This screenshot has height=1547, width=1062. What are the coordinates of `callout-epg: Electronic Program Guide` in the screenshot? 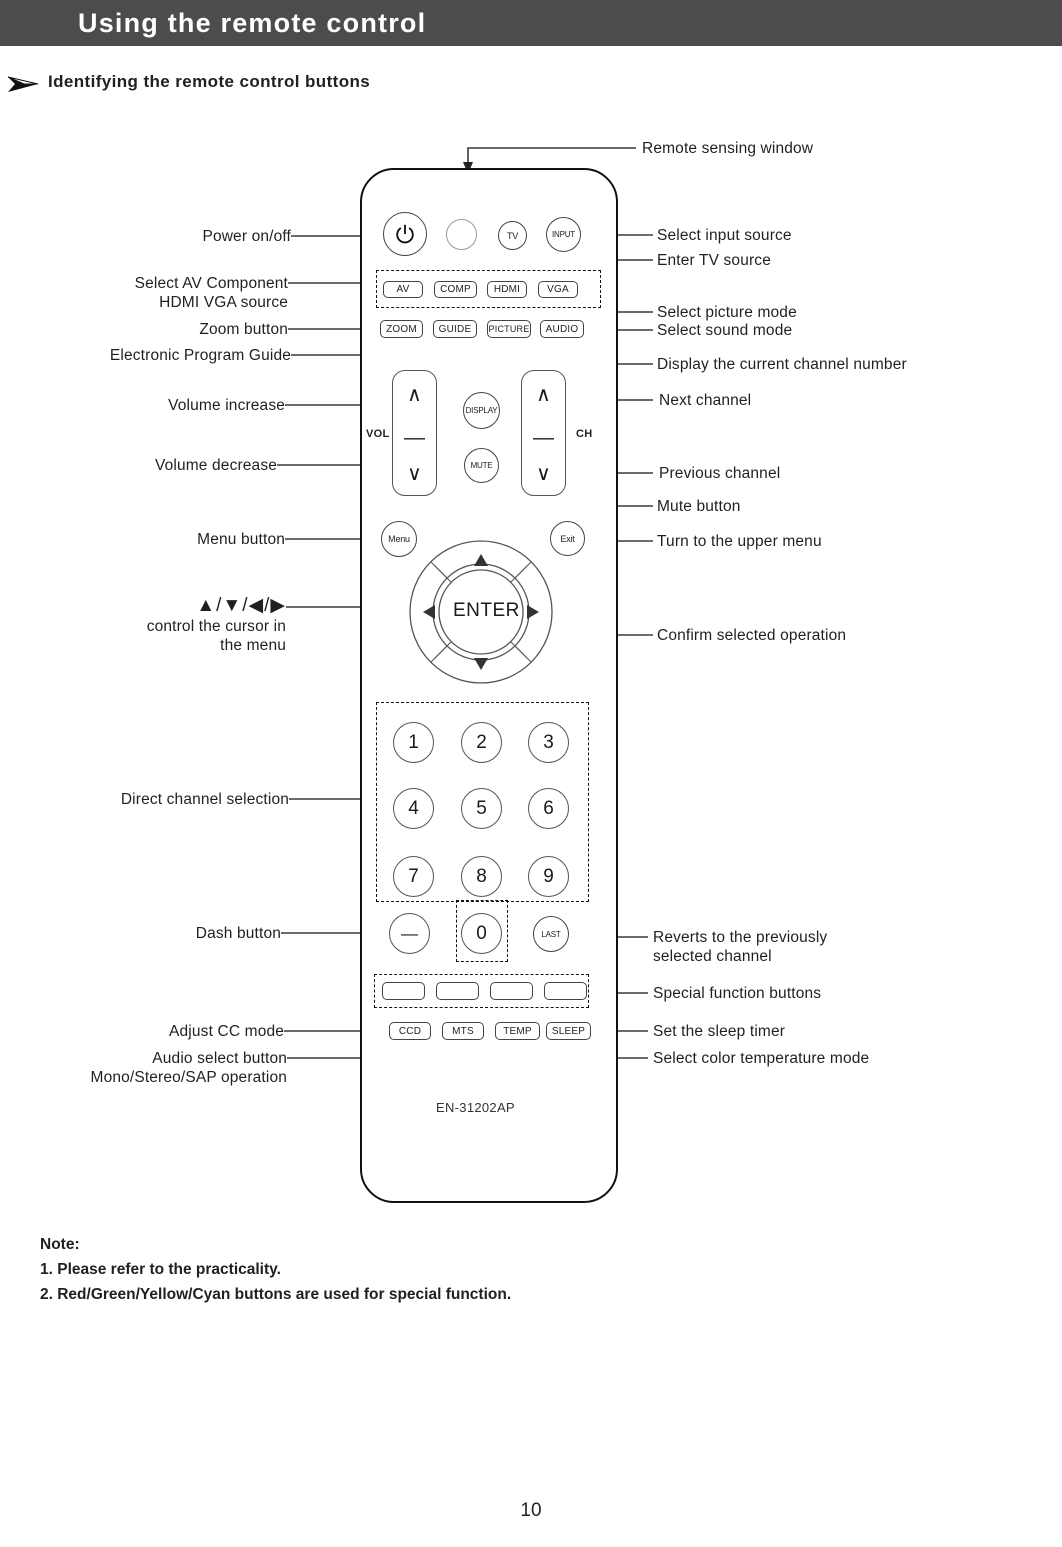 It's located at (200, 355).